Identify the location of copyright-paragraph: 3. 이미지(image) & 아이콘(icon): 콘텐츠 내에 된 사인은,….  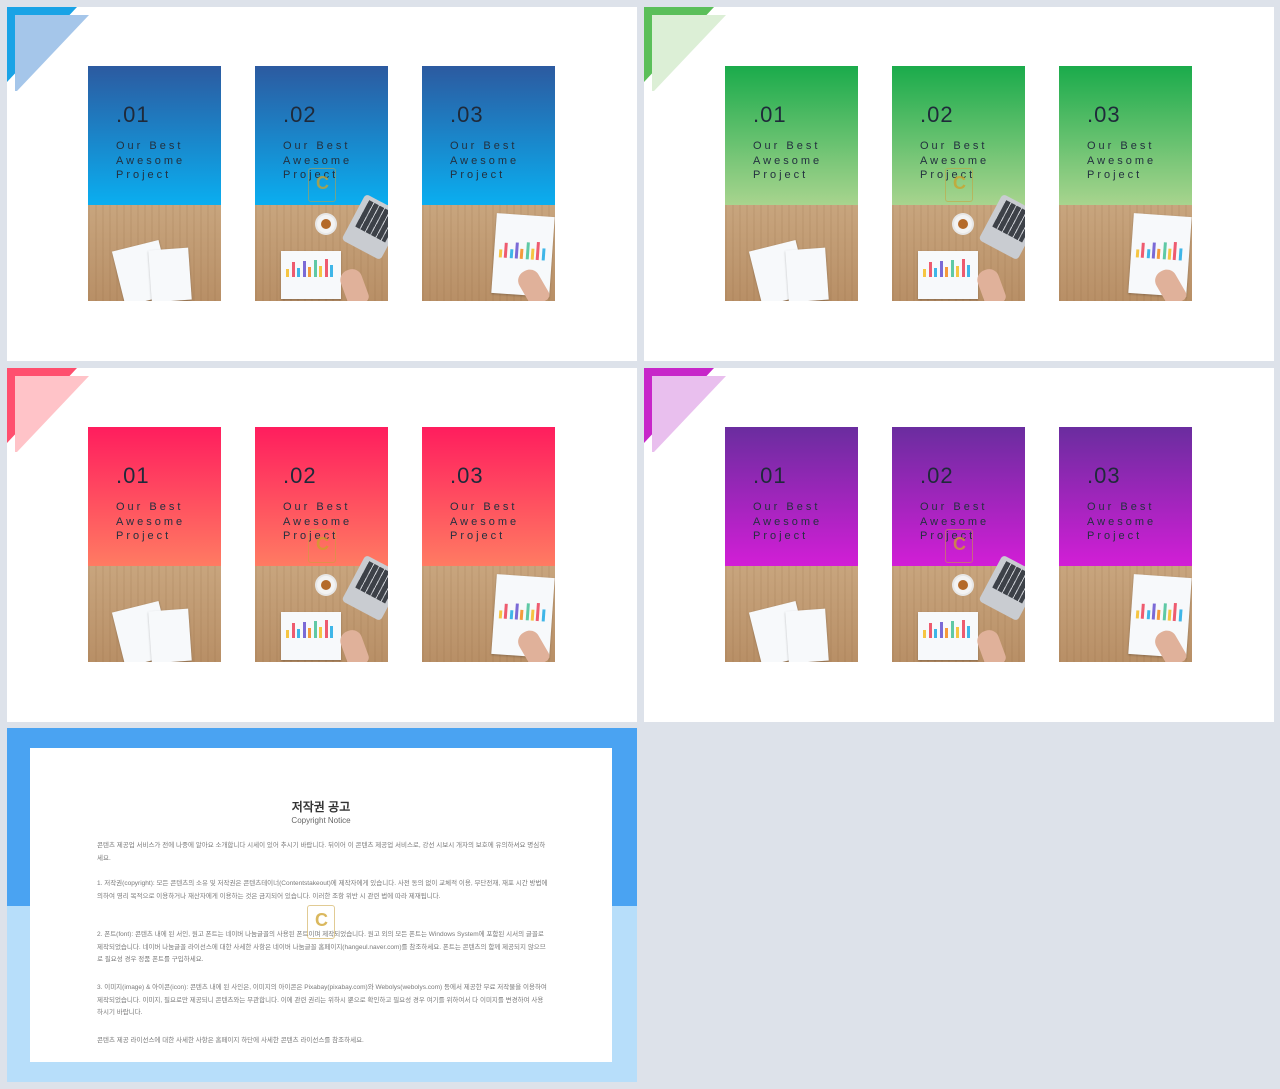
(322, 1000).